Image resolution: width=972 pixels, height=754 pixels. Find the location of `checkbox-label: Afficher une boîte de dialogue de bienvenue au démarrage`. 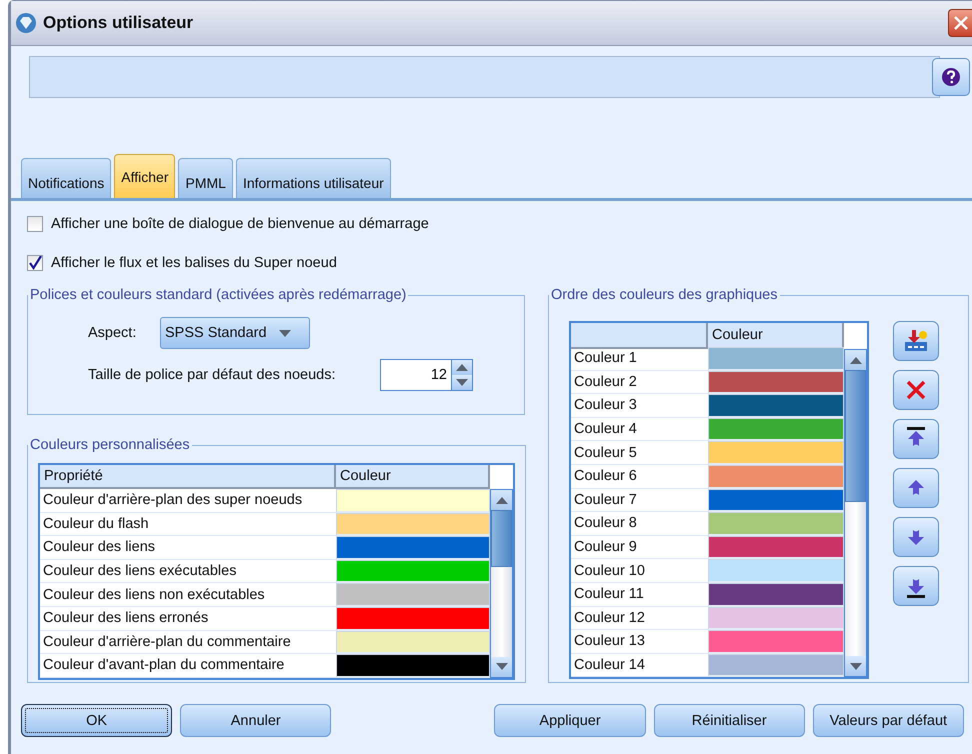

checkbox-label: Afficher une boîte de dialogue de bienvenue au démarrage is located at coordinates (240, 224).